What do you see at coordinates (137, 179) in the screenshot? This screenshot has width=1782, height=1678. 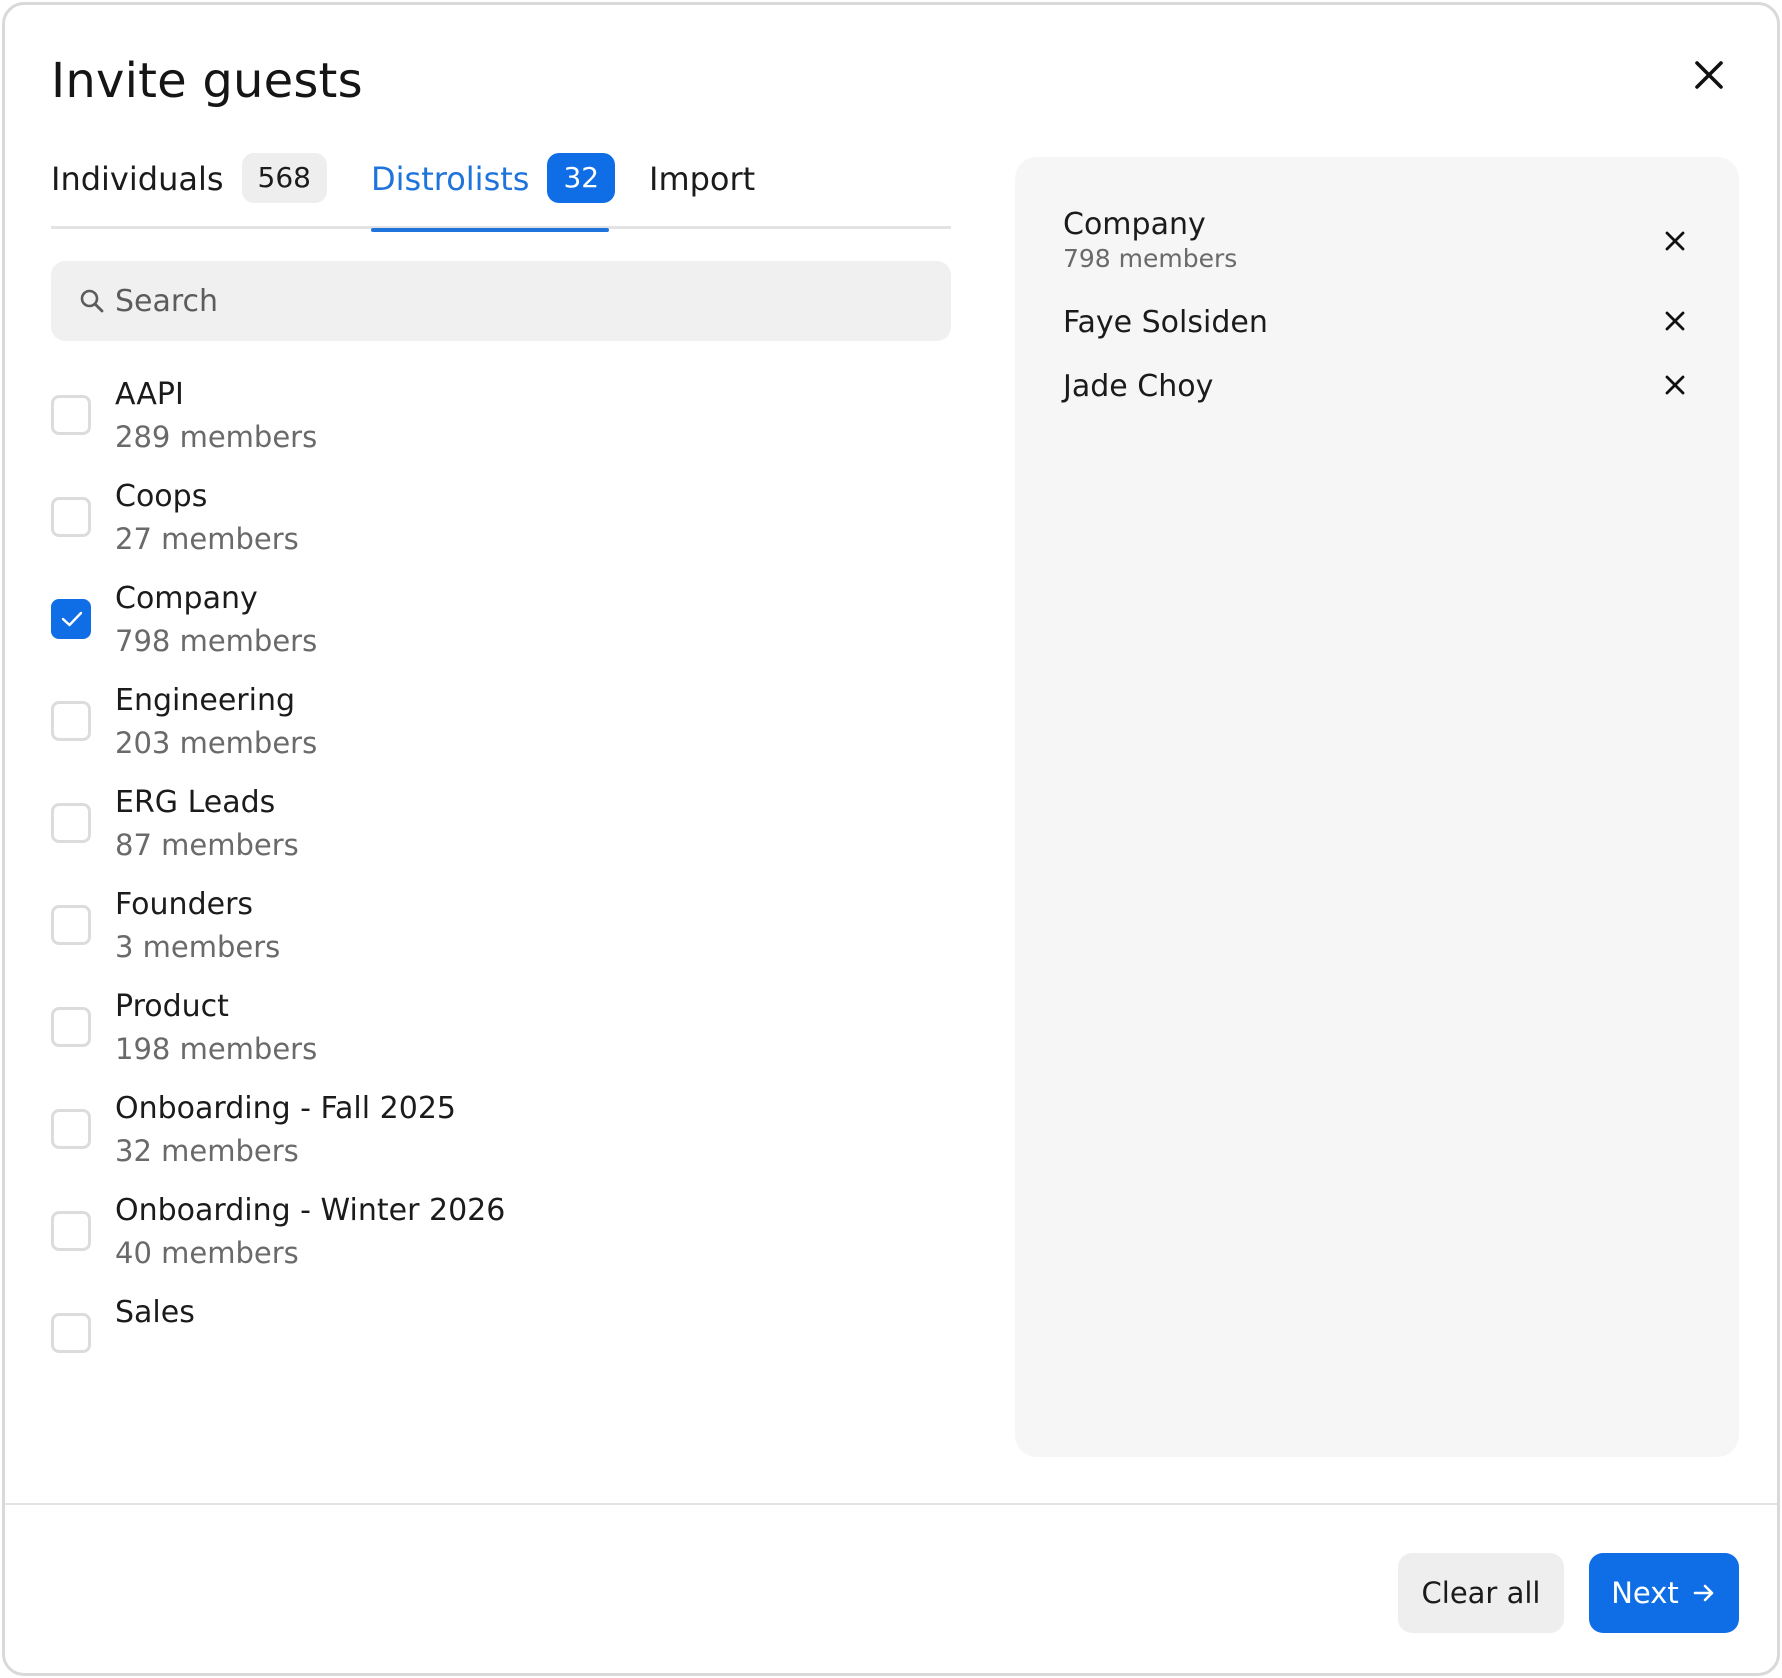 I see `tab-label: Individuals` at bounding box center [137, 179].